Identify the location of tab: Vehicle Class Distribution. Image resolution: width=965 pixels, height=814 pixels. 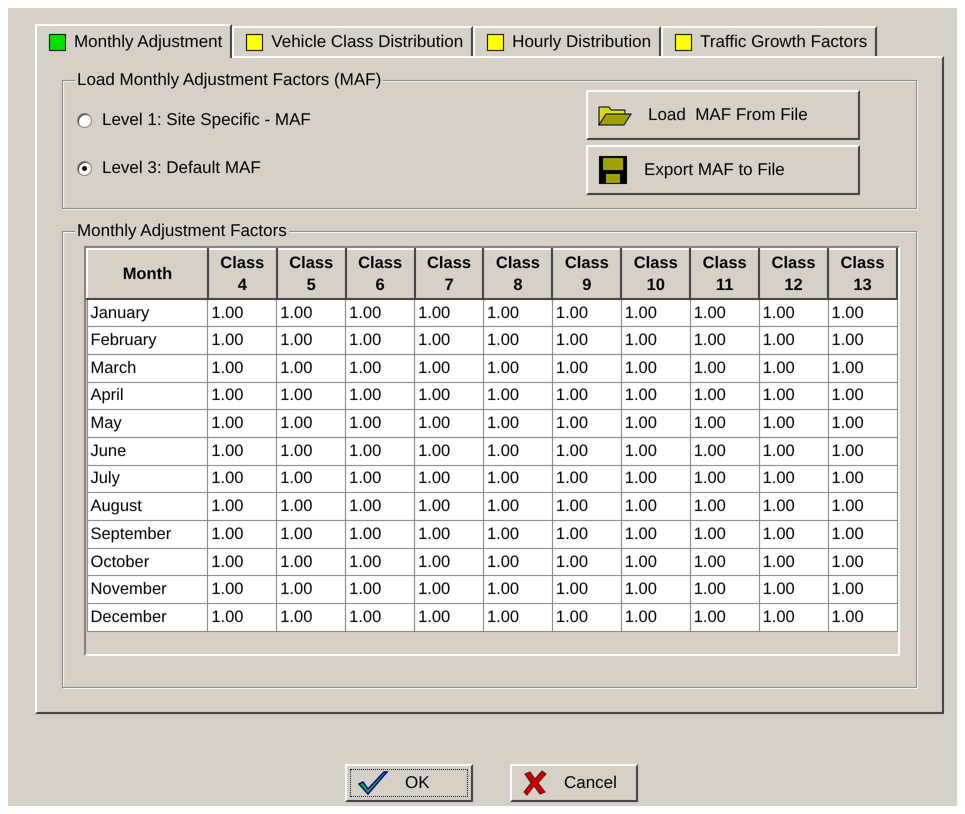
(353, 41).